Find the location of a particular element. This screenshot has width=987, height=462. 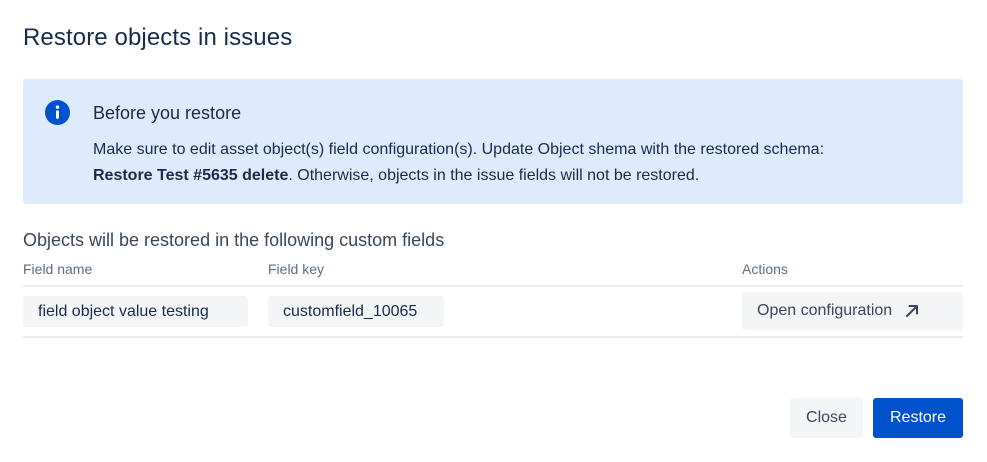

field-name-chip: field object value testing is located at coordinates (135, 311).